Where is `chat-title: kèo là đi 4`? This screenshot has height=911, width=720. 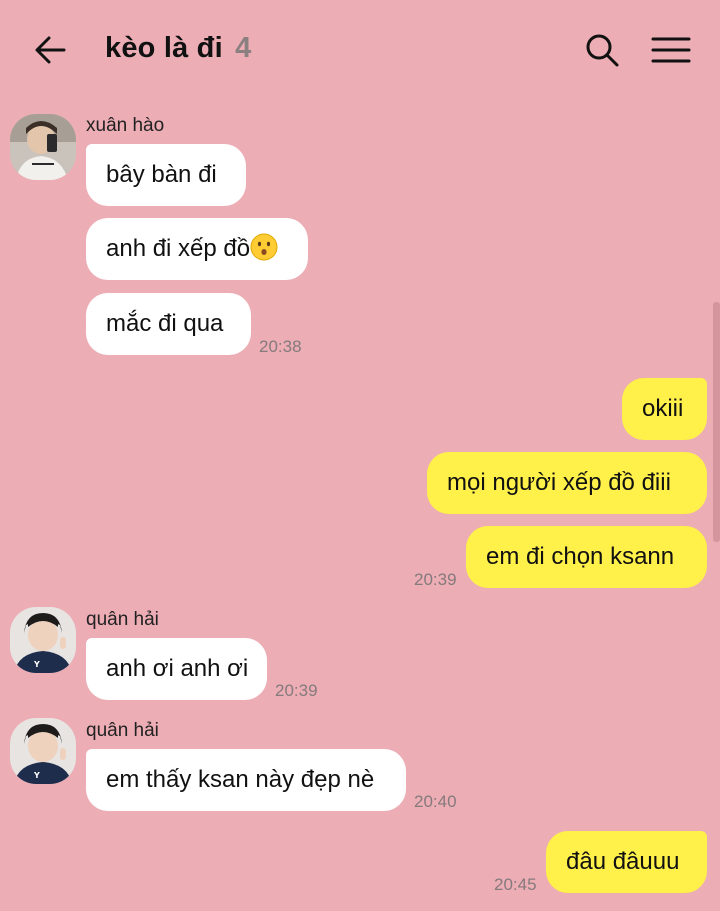
chat-title: kèo là đi 4 is located at coordinates (178, 48).